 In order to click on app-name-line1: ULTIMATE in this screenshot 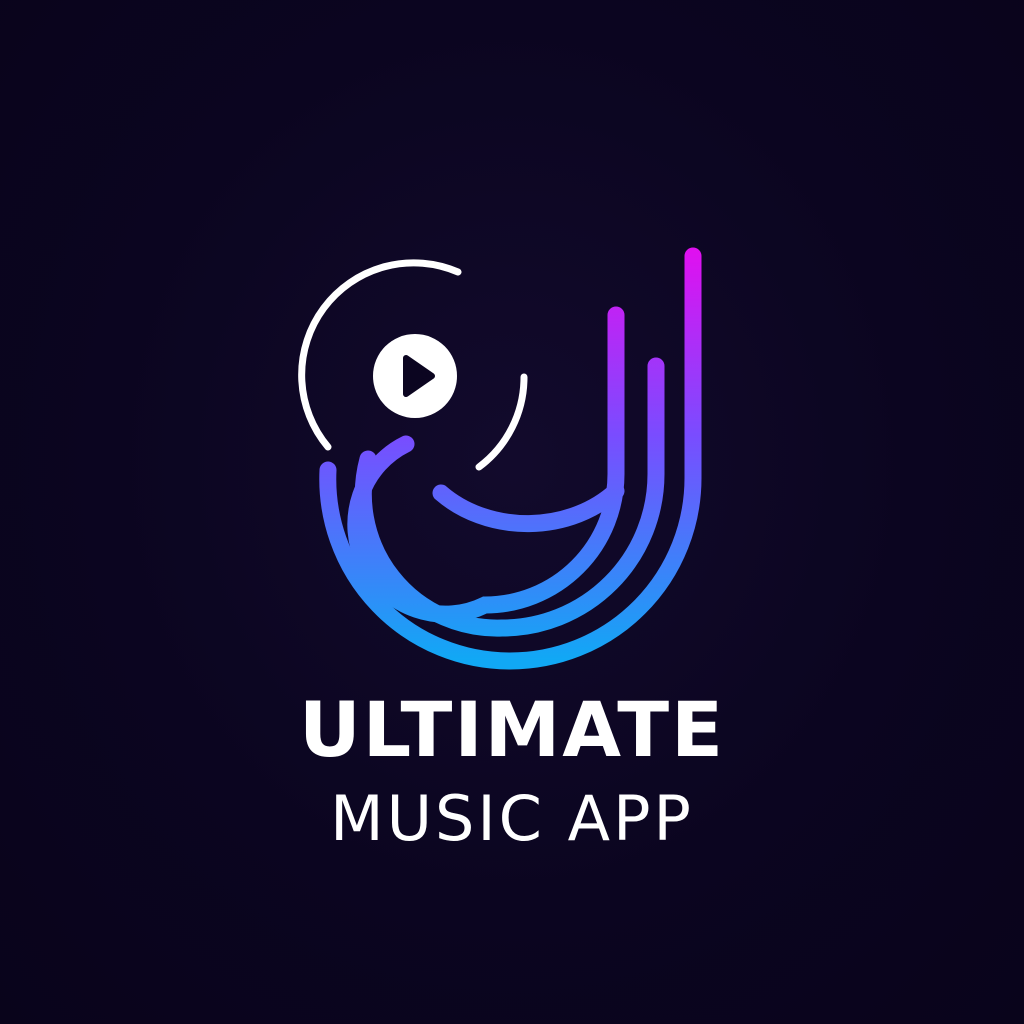, I will do `click(512, 729)`.